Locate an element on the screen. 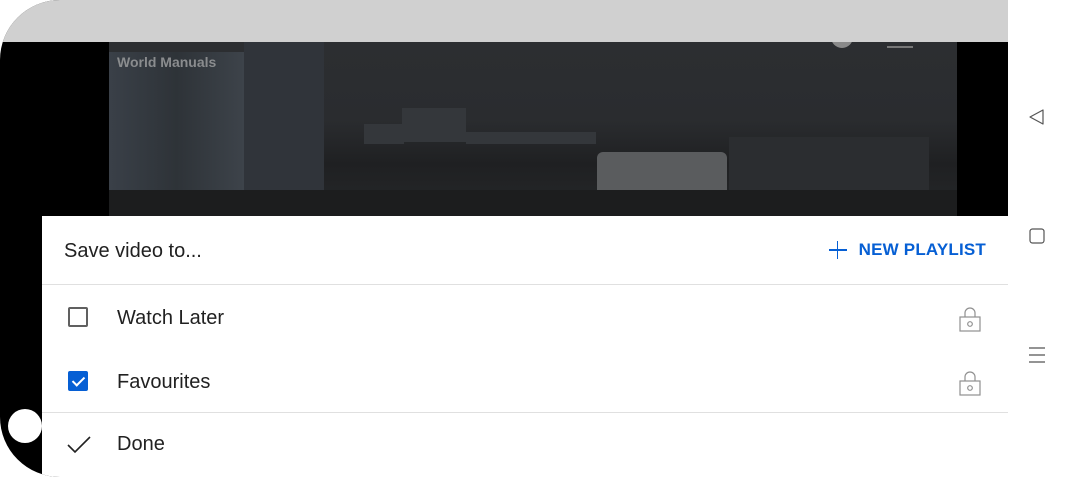 This screenshot has width=1066, height=477. playlist-label: Favourites is located at coordinates (164, 382).